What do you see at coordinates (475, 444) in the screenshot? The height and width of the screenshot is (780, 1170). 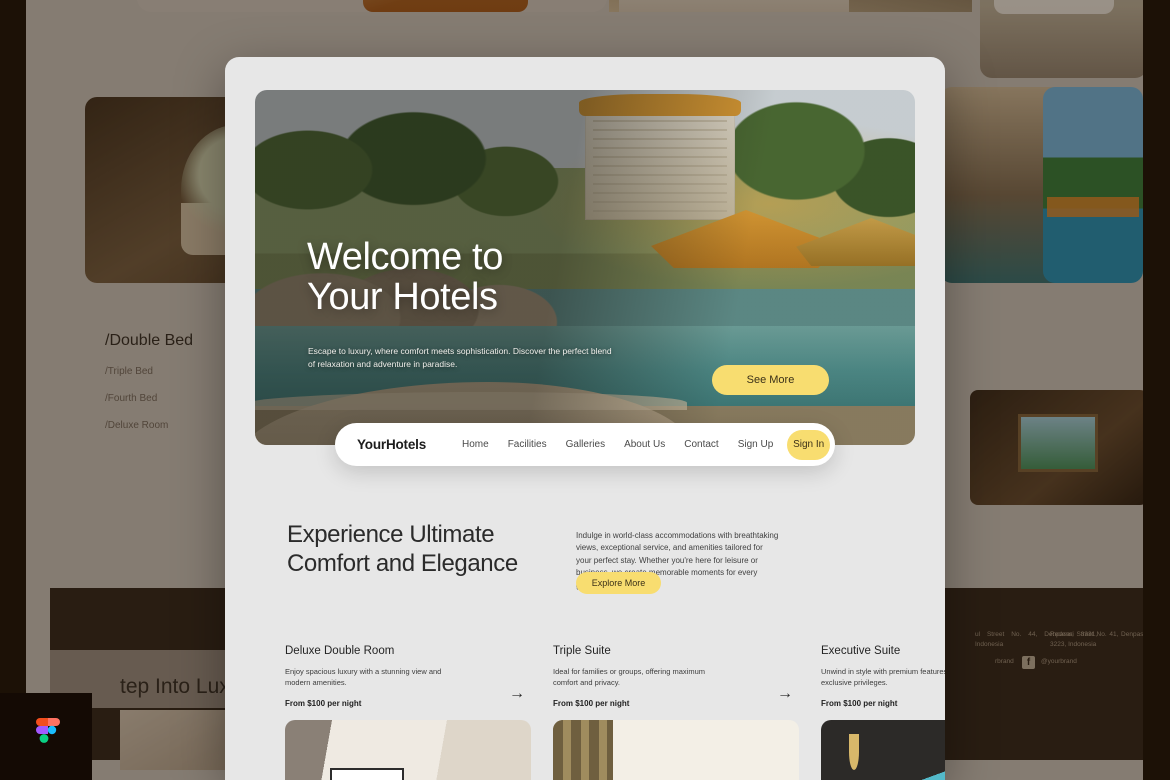 I see `nav-item-home: Home` at bounding box center [475, 444].